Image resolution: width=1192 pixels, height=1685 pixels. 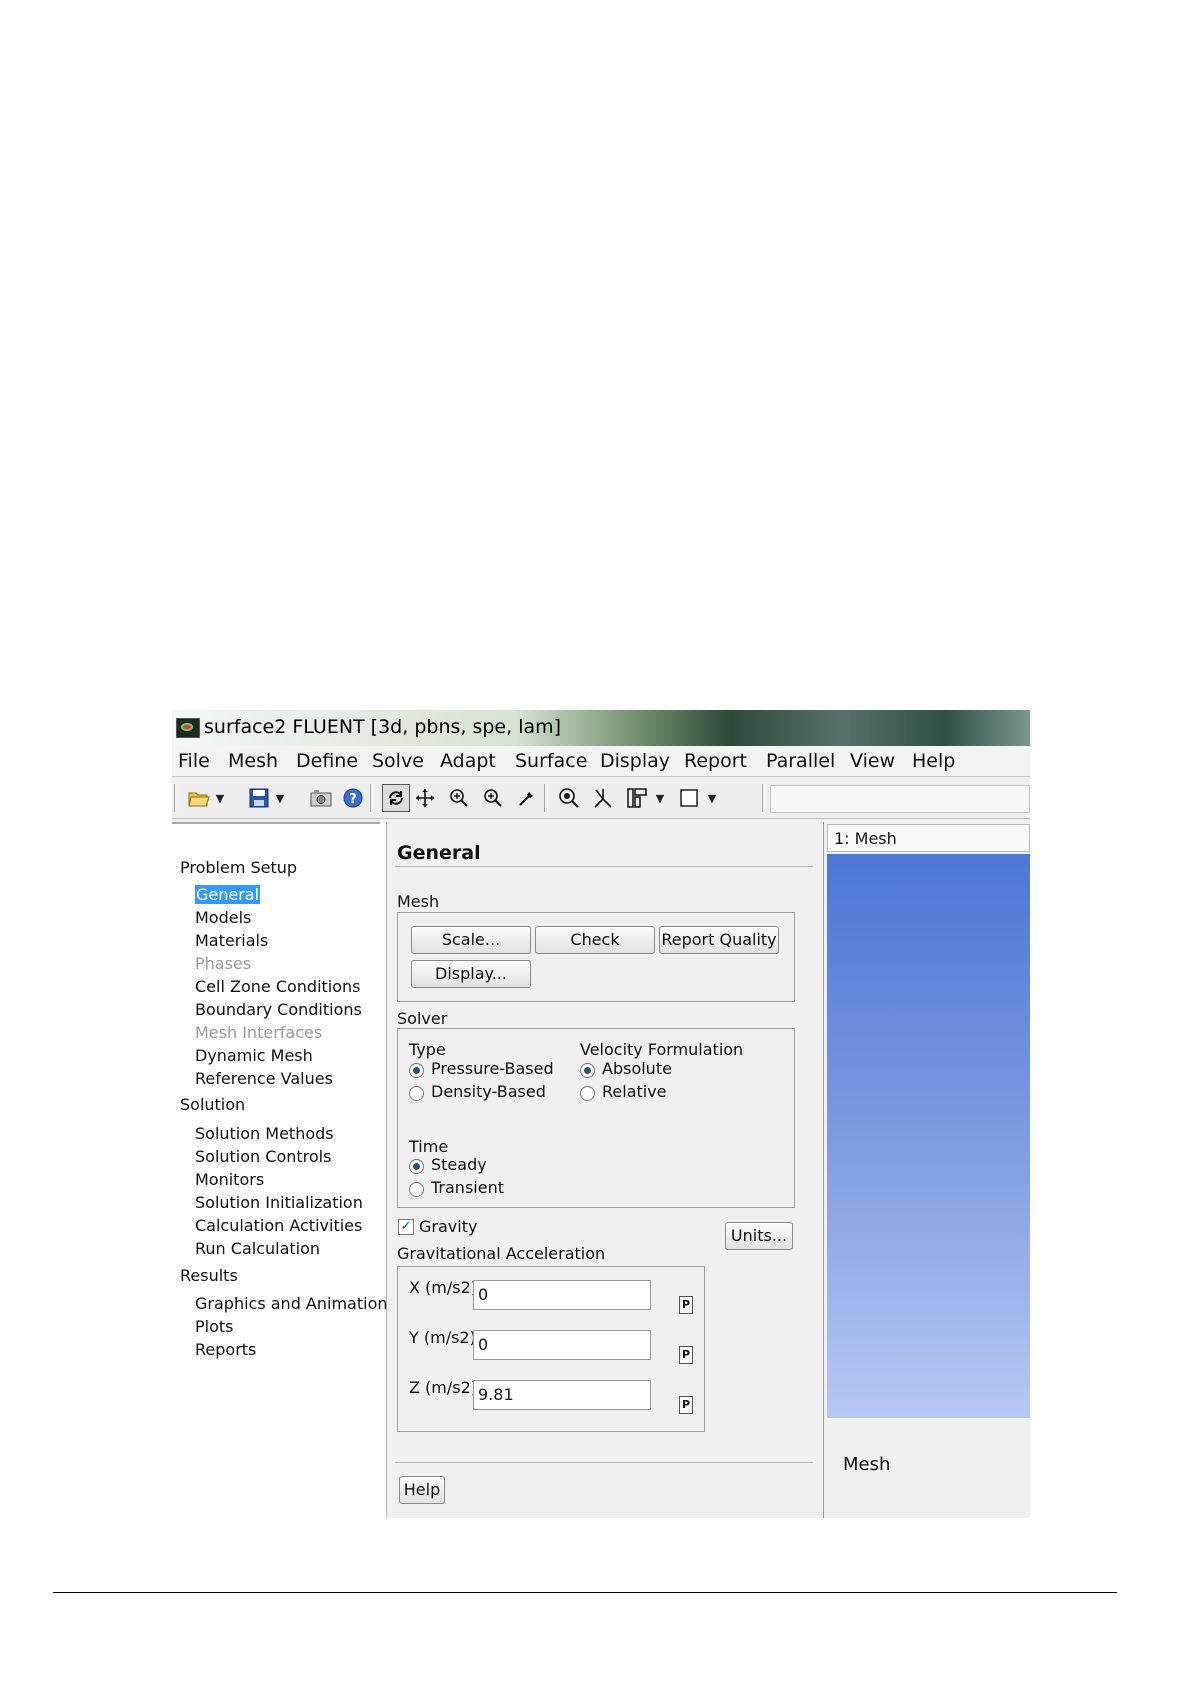 What do you see at coordinates (604, 866) in the screenshot?
I see `panel-title-divider` at bounding box center [604, 866].